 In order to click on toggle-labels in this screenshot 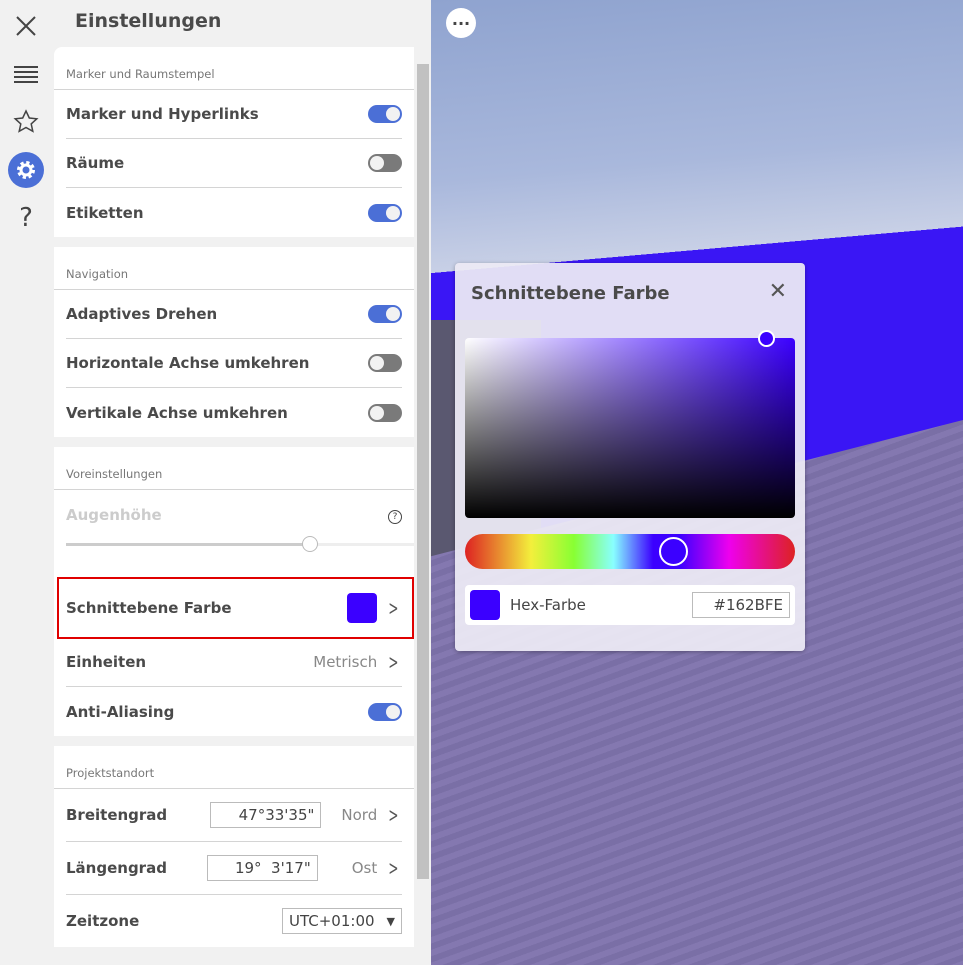, I will do `click(385, 212)`.